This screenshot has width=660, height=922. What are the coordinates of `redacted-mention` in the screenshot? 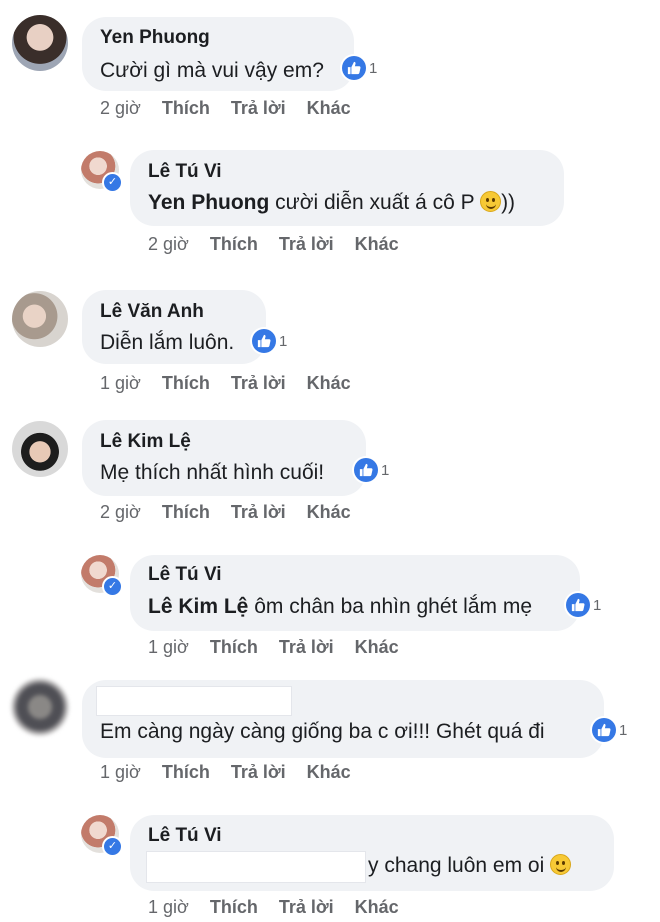 It's located at (256, 867).